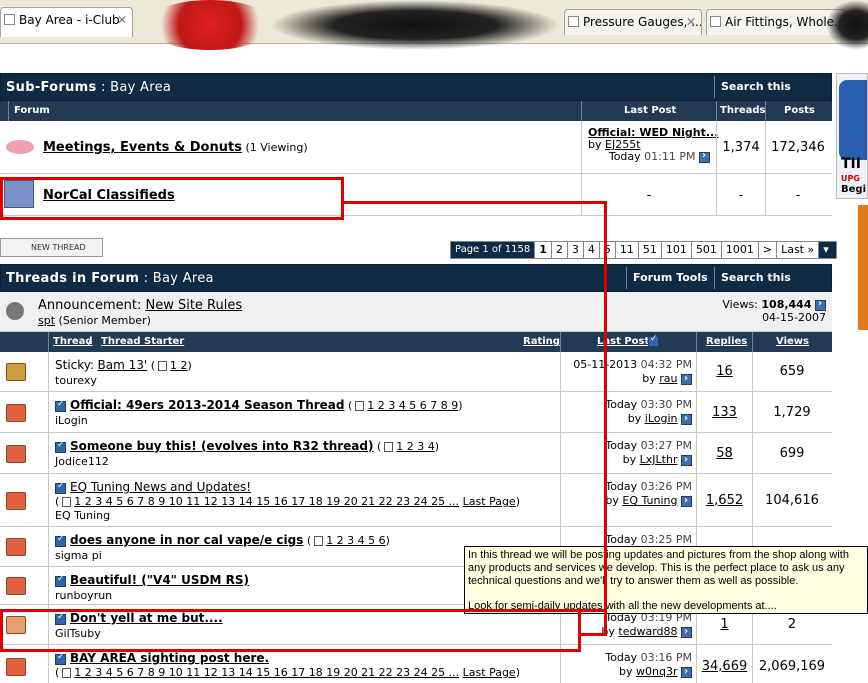 This screenshot has height=683, width=868. I want to click on last-post-time: 03:27 PM, so click(666, 445).